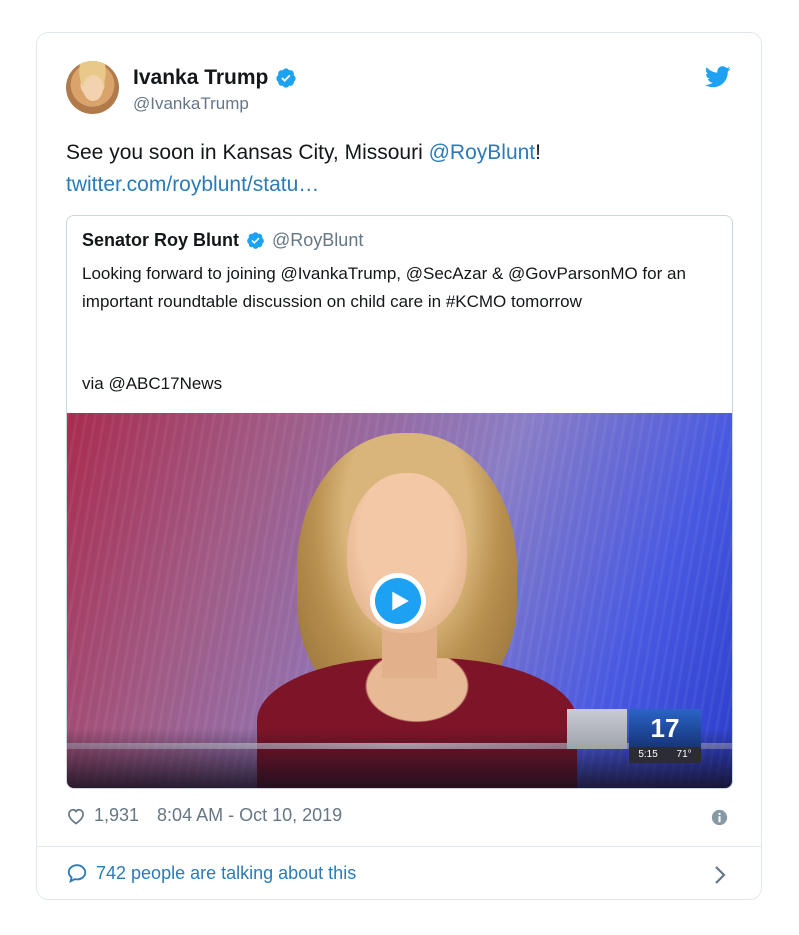 This screenshot has height=935, width=799. Describe the element at coordinates (399, 846) in the screenshot. I see `footer-divider` at that location.